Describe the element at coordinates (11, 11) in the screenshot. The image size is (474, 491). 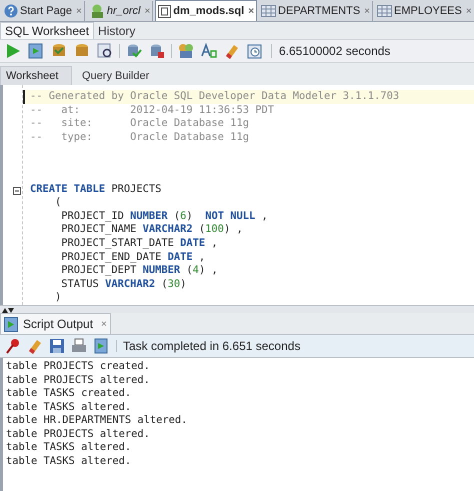
I see `help-icon` at that location.